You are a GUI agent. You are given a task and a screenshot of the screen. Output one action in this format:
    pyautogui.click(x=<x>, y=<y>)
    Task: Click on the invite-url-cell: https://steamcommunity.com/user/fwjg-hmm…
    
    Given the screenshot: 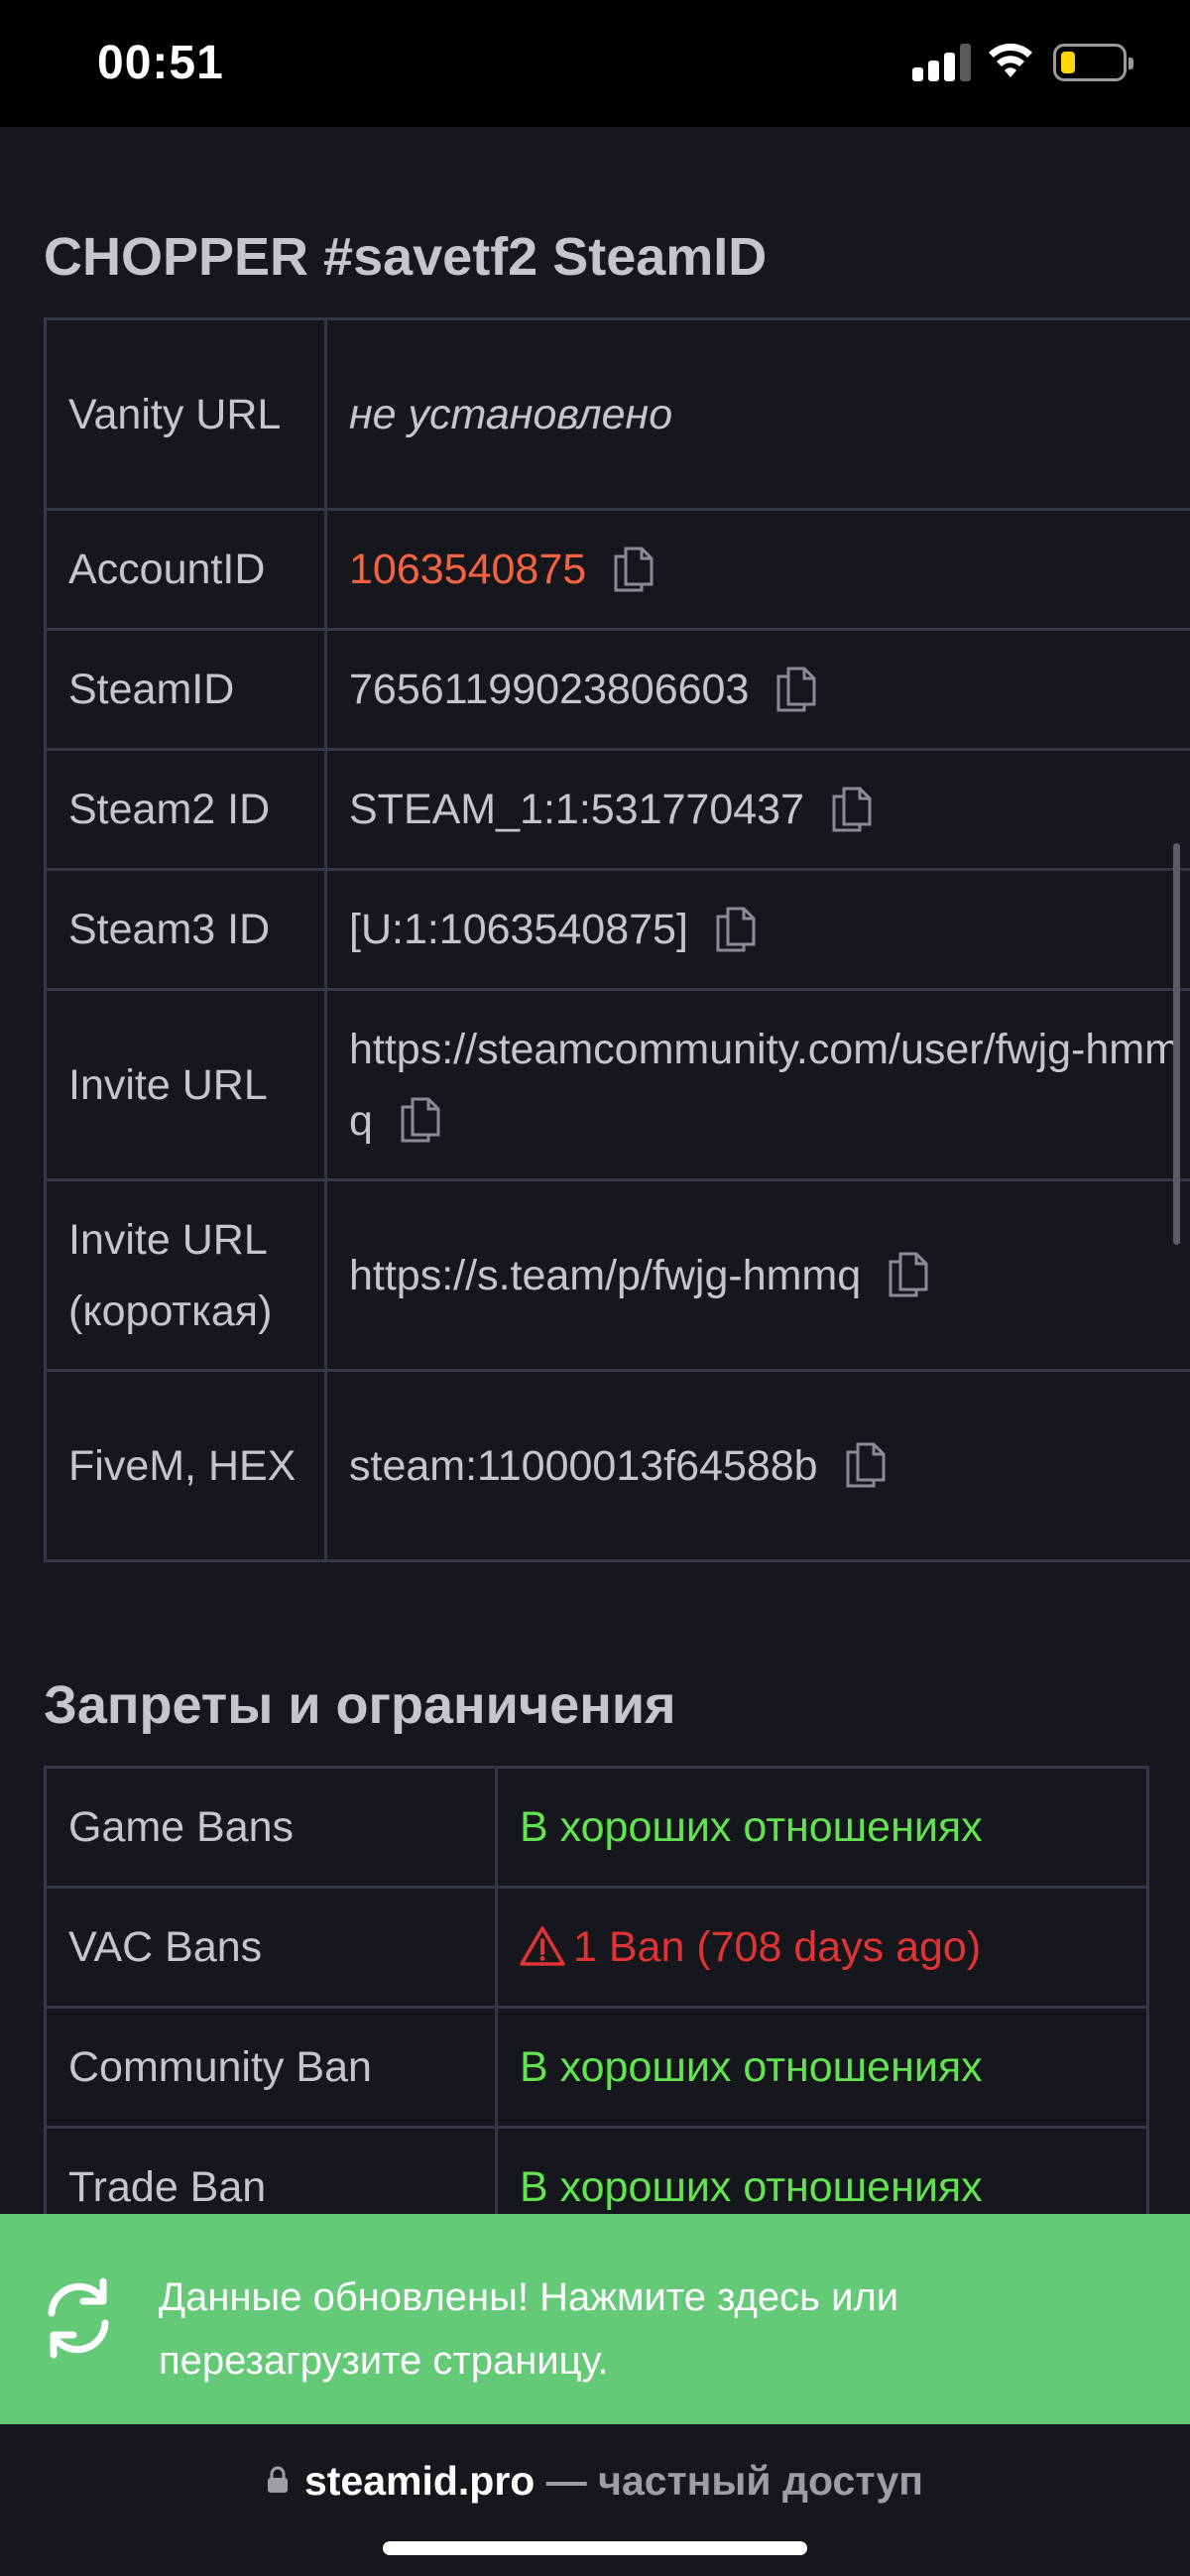 What is the action you would take?
    pyautogui.click(x=757, y=1084)
    